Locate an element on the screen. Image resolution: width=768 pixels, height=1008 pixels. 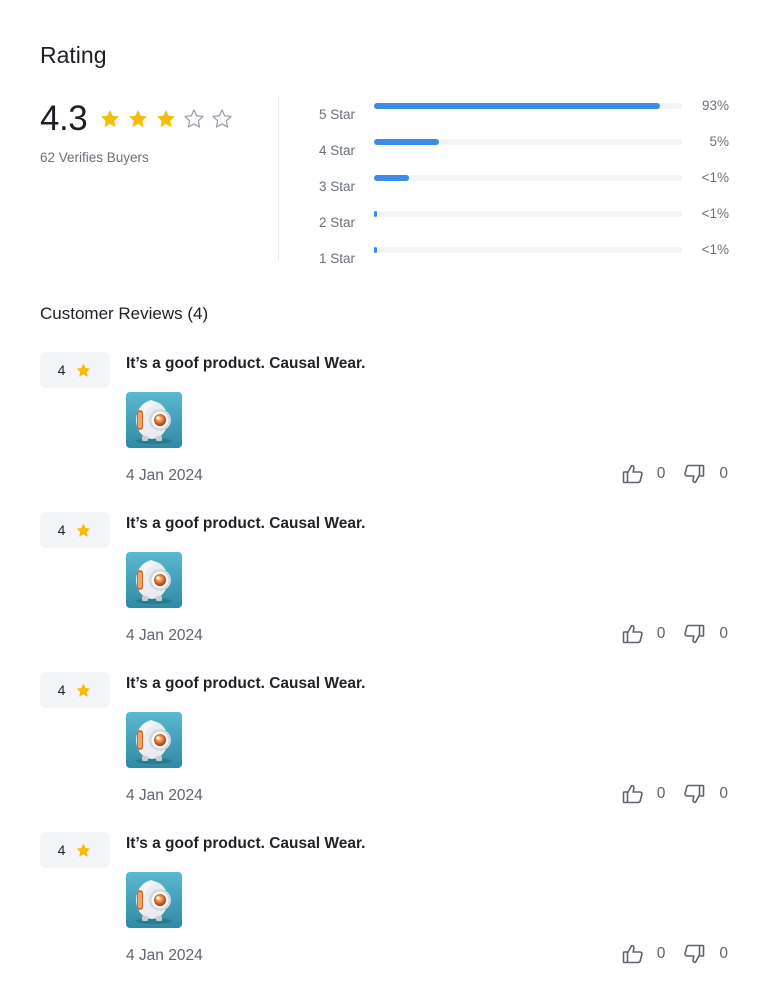
distribution-row: 1 Star <1% is located at coordinates (524, 258).